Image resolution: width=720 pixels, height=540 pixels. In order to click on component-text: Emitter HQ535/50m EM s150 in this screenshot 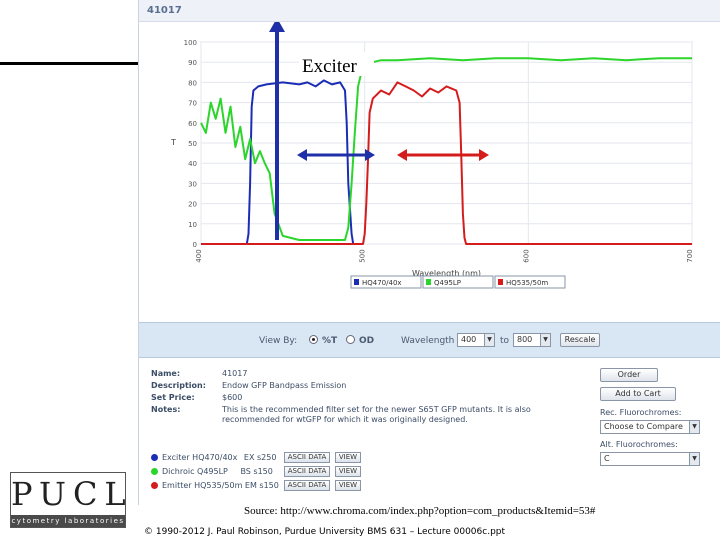, I will do `click(220, 485)`.